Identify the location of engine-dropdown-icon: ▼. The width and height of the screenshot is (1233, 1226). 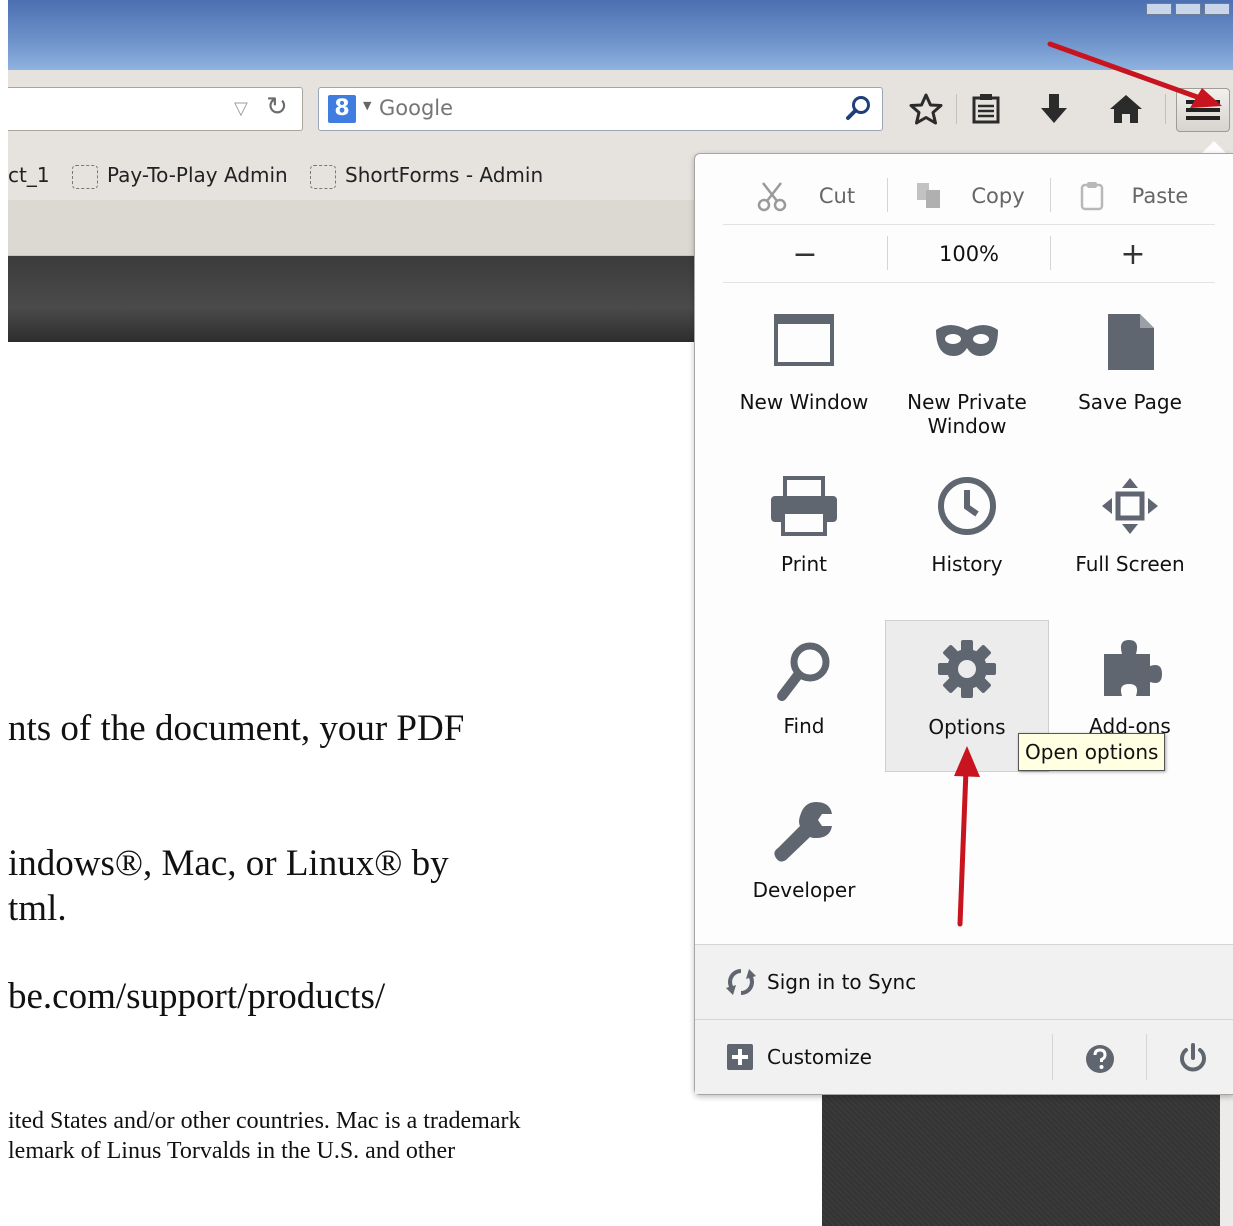
(367, 105).